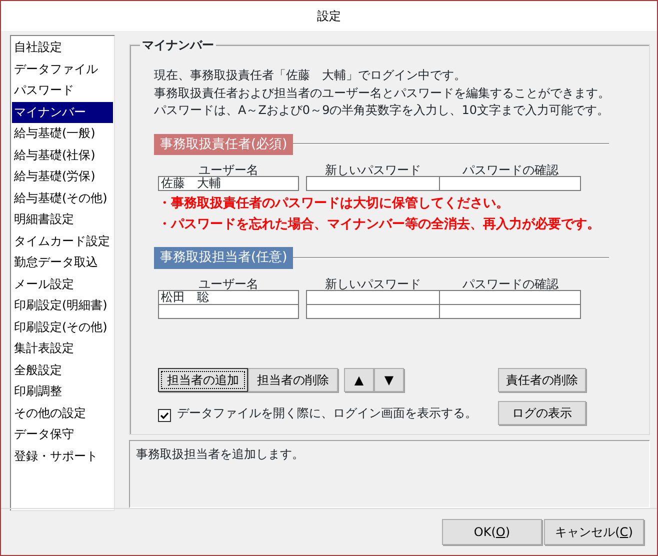 This screenshot has height=556, width=658. What do you see at coordinates (379, 224) in the screenshot?
I see `warning-text: ・パスワードを忘れた場合、マイナンバー等の全消去、再入力が必要です。` at bounding box center [379, 224].